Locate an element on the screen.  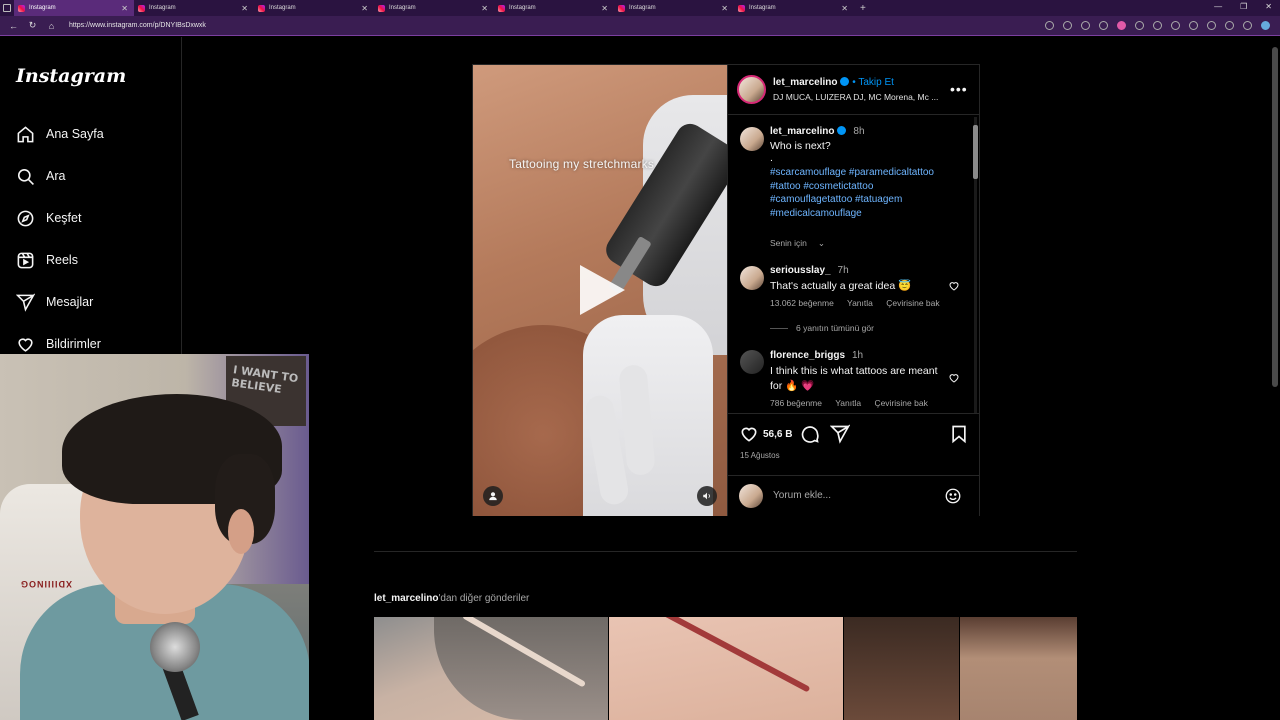
reload-icon: ↻ is located at coordinates (32, 25).